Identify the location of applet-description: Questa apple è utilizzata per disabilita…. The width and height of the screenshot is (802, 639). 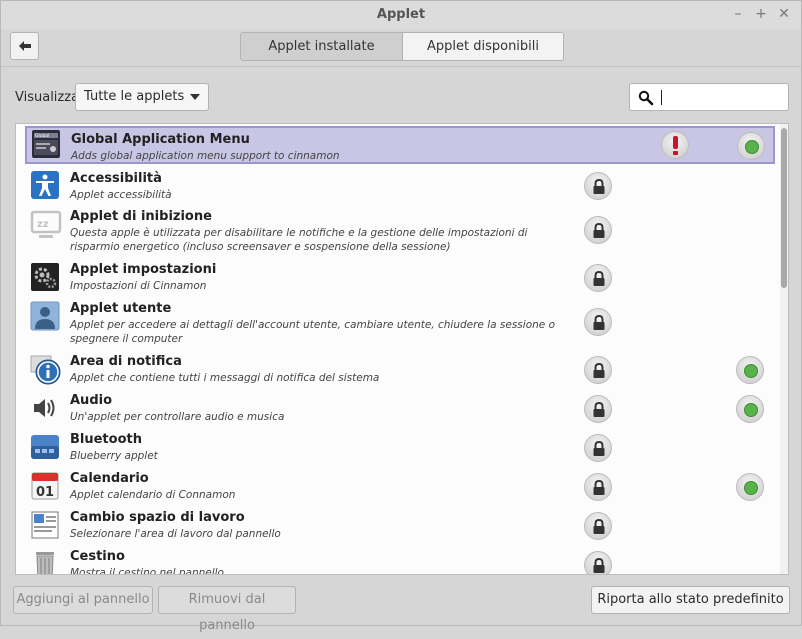
(299, 240).